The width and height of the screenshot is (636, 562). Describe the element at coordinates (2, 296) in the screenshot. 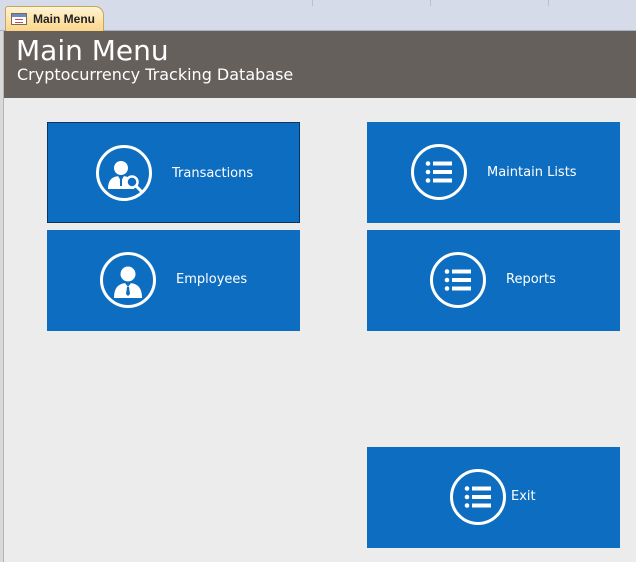

I see `form-left-border` at that location.